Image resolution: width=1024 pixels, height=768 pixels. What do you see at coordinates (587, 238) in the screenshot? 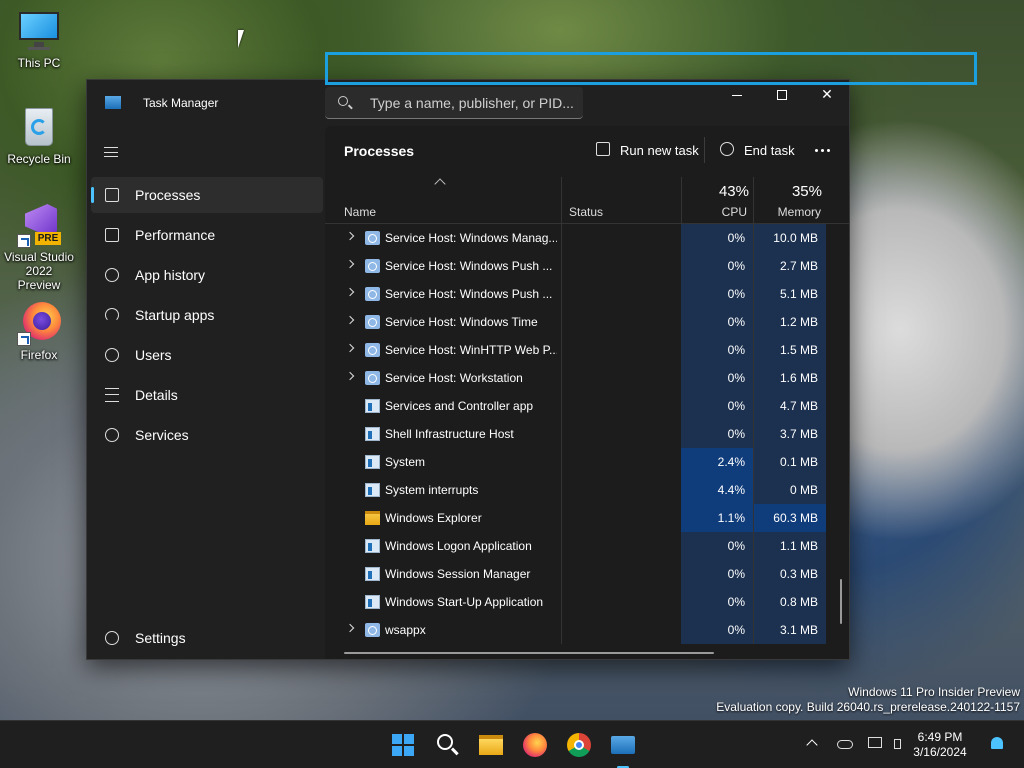
I see `table-row: Service Host: Windows Manag... 0% 10.0 MB` at bounding box center [587, 238].